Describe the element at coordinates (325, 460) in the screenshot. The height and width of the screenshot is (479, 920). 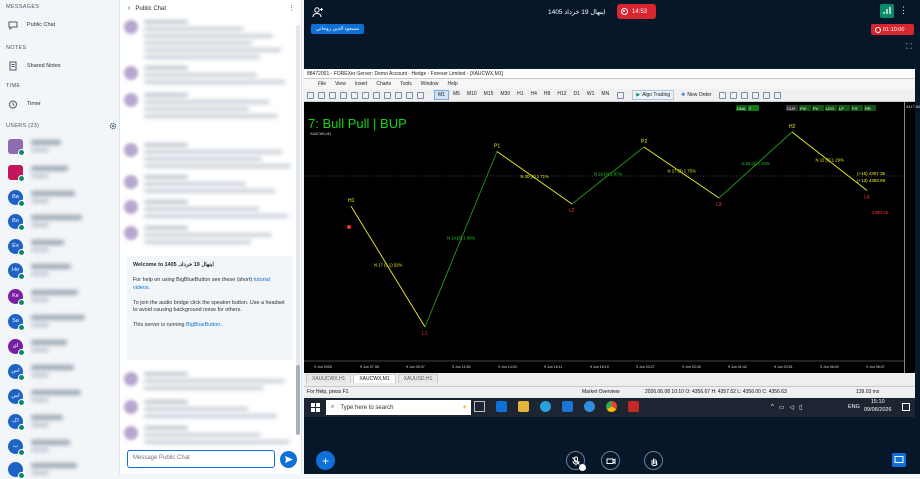
I see `actions-button: +` at that location.